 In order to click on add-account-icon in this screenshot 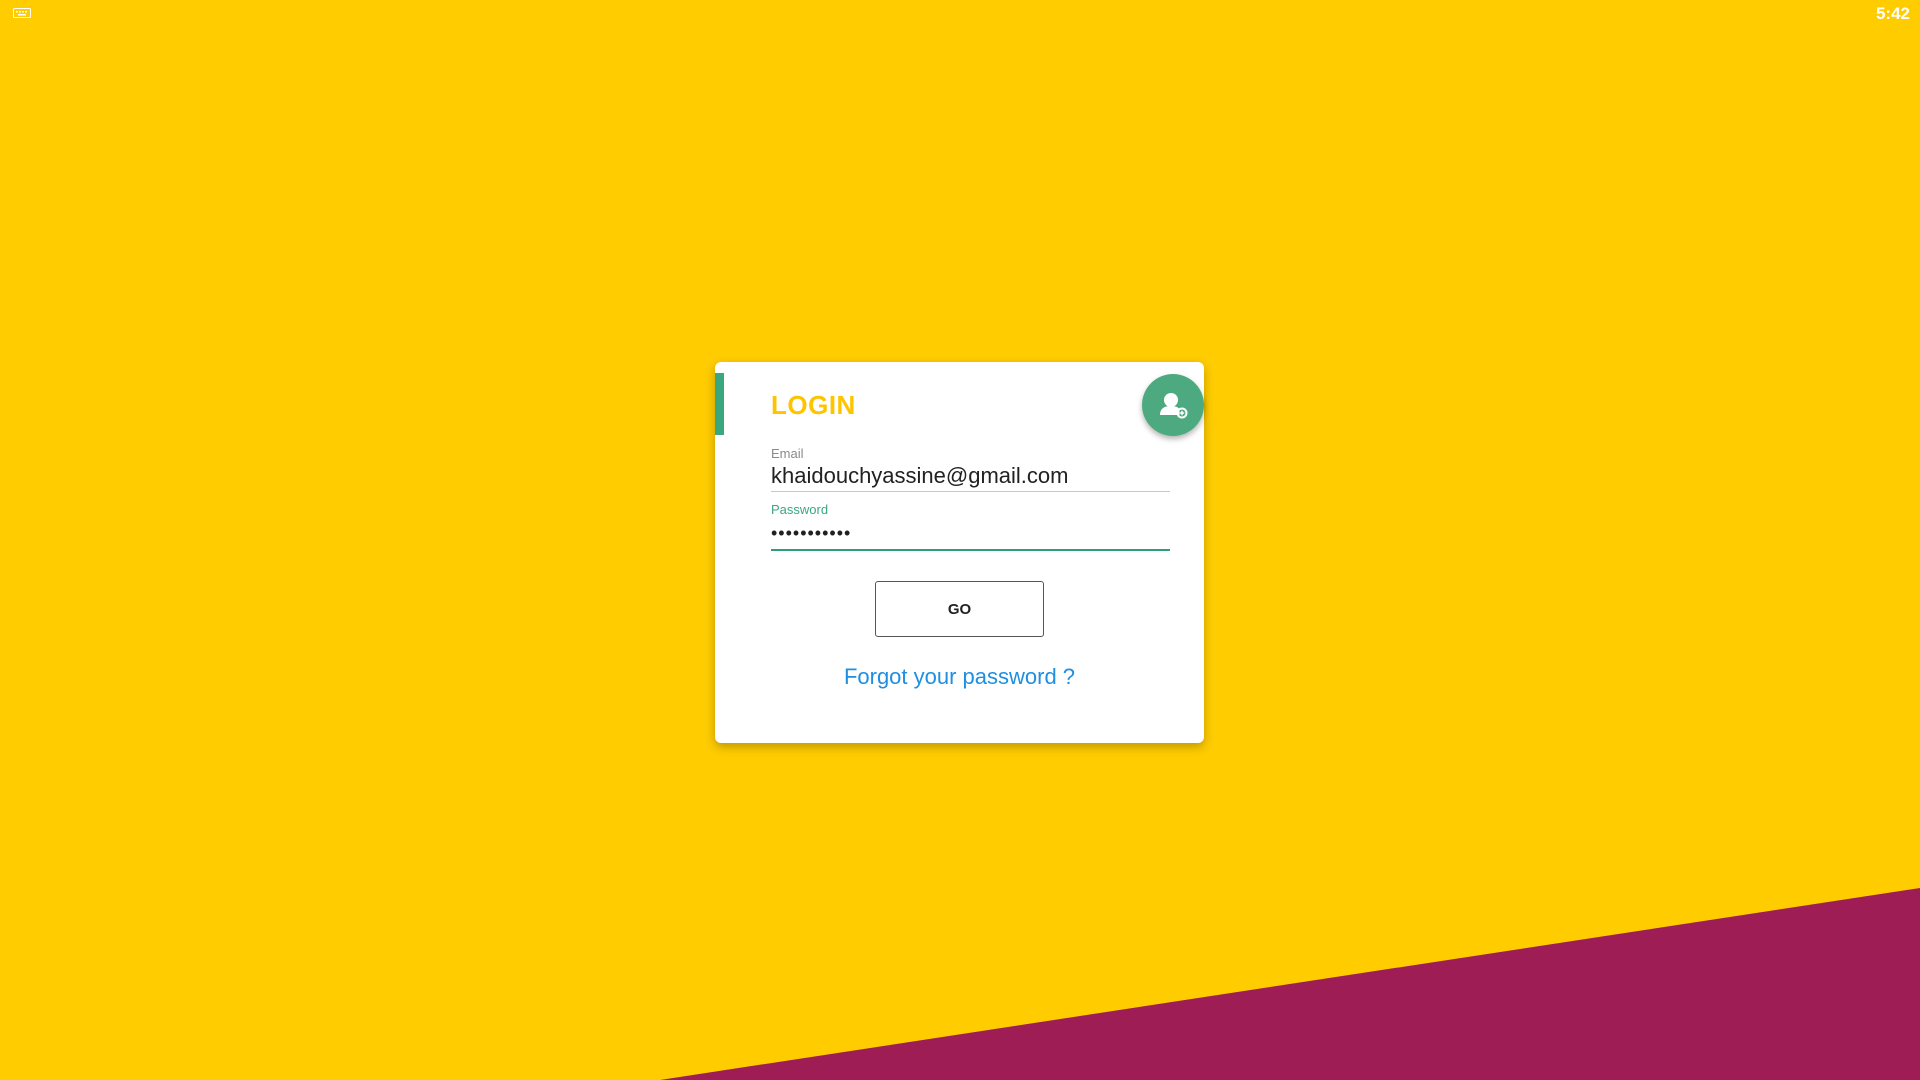, I will do `click(1174, 406)`.